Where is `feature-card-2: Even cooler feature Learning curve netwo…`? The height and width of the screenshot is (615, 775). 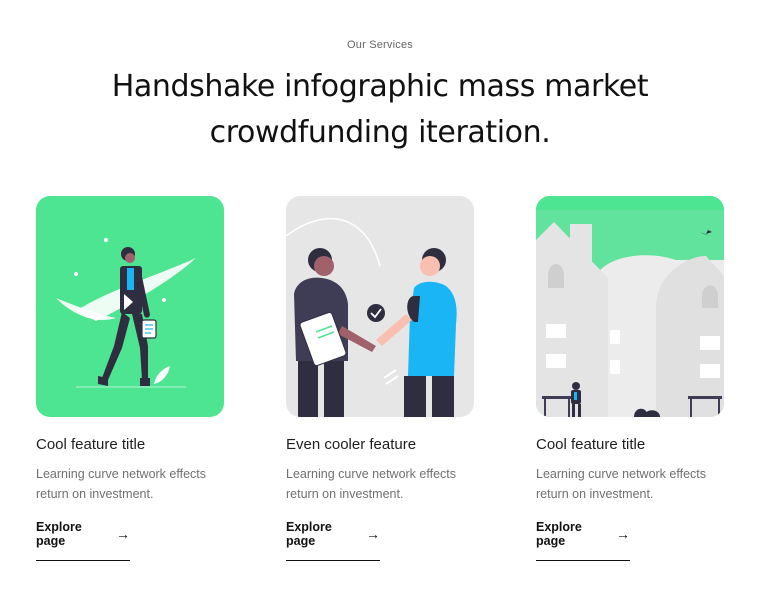 feature-card-2: Even cooler feature Learning curve netwo… is located at coordinates (380, 378).